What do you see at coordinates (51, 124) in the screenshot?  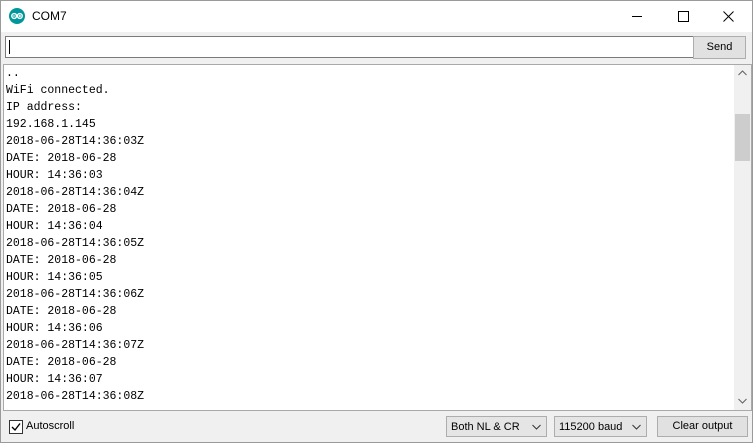 I see `output-line: 192.168.1.145` at bounding box center [51, 124].